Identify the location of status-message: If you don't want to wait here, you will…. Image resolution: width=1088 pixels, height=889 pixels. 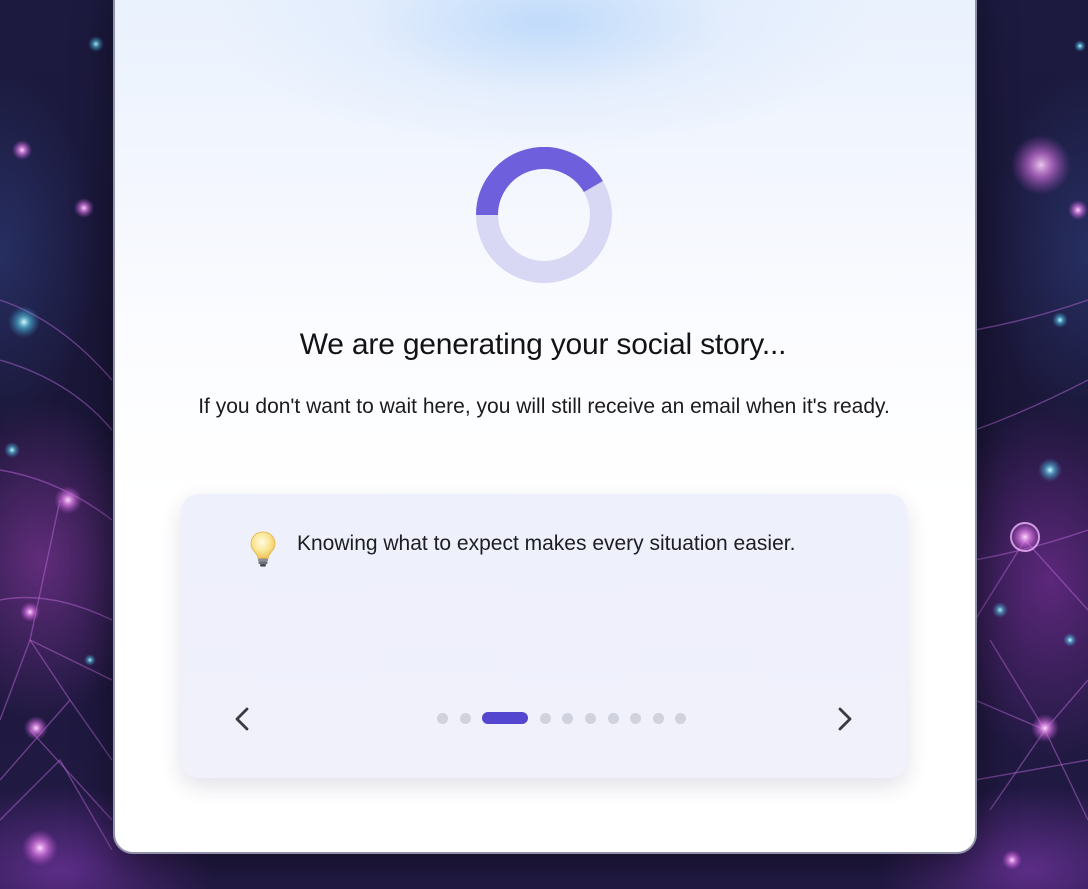
(544, 406).